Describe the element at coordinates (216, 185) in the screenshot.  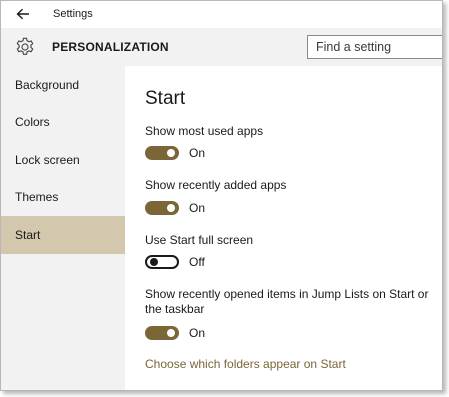
I see `setting-label-recently-added-apps: Show recently added apps` at that location.